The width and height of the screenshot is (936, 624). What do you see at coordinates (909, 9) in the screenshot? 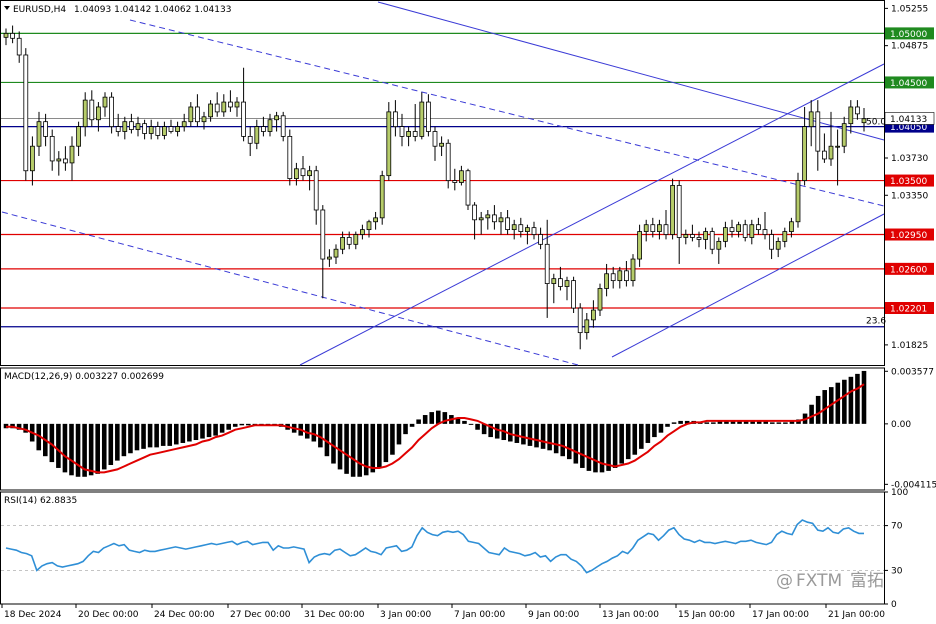
I see `price-tick-label: 1.05255` at bounding box center [909, 9].